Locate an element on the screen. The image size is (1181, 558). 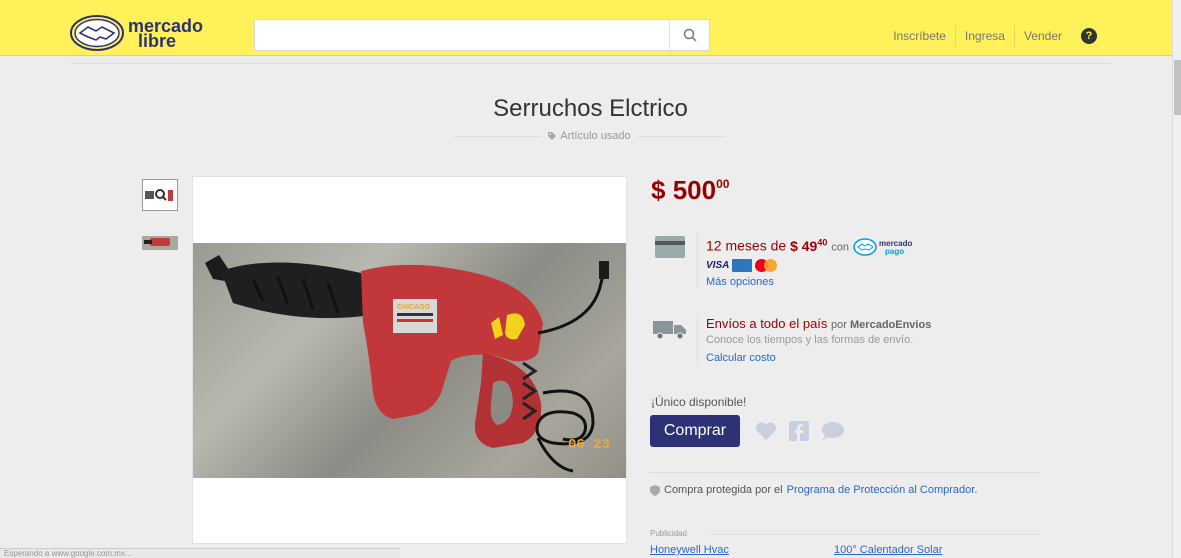
installment-amount: 49 is located at coordinates (809, 245).